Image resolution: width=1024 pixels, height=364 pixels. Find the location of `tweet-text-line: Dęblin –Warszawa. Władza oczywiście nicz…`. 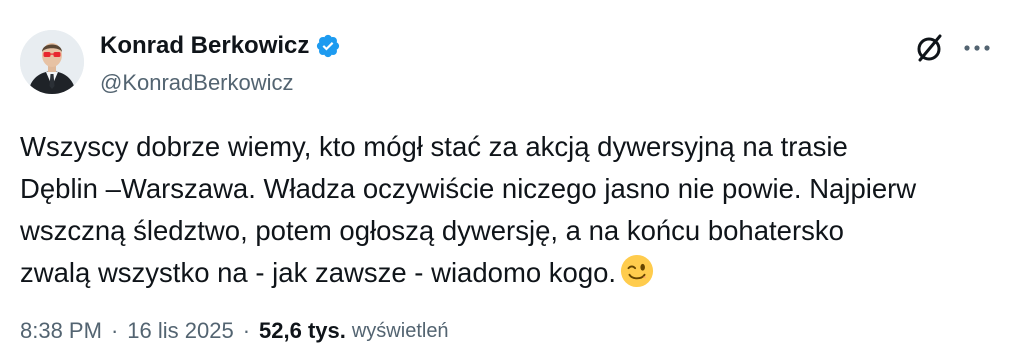

tweet-text-line: Dęblin –Warszawa. Władza oczywiście nicz… is located at coordinates (468, 188).